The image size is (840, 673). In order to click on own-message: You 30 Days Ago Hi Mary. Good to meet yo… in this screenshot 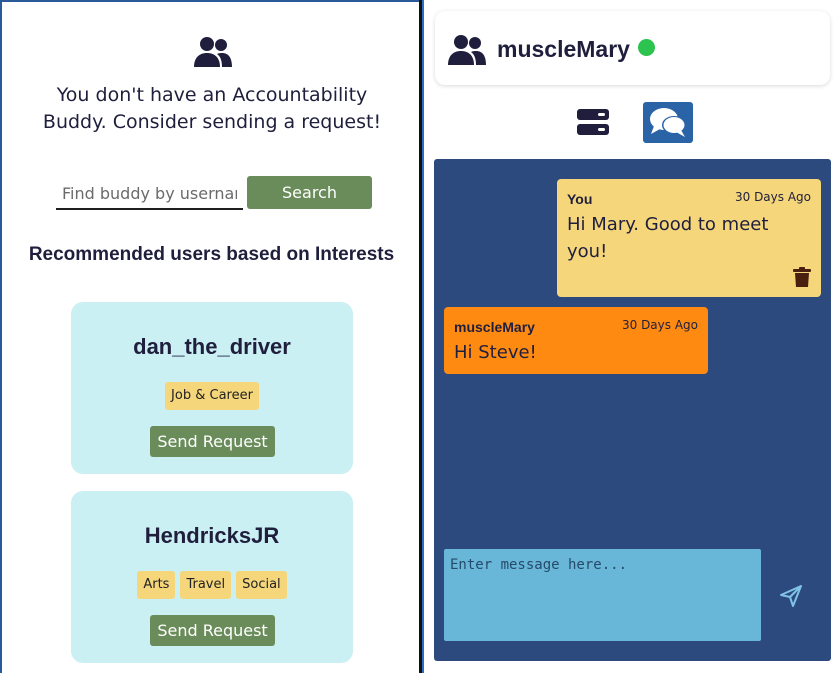, I will do `click(689, 238)`.